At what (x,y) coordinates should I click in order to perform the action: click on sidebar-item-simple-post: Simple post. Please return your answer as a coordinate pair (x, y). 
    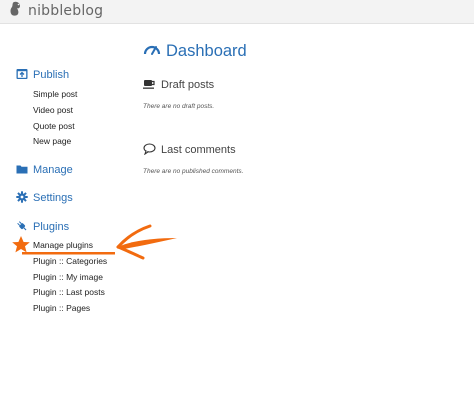
    Looking at the image, I should click on (55, 94).